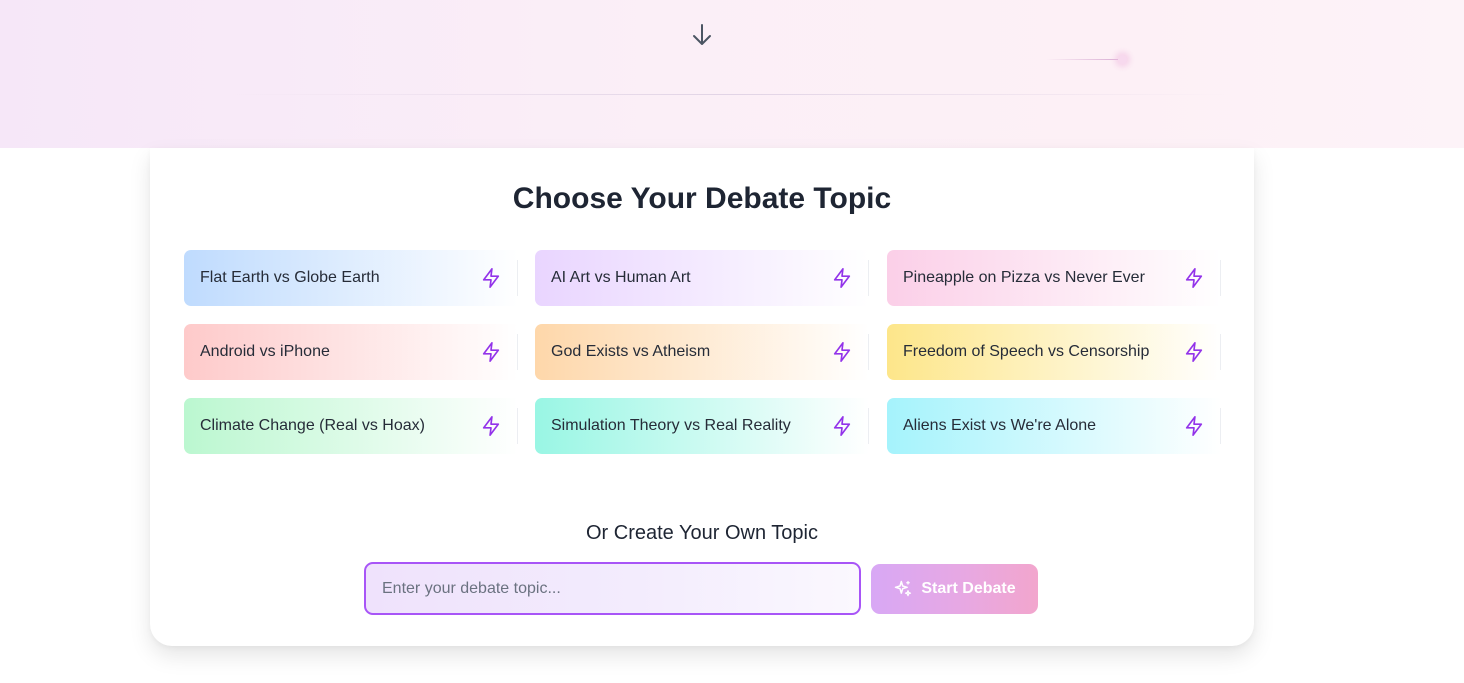 The height and width of the screenshot is (683, 1464). Describe the element at coordinates (968, 588) in the screenshot. I see `start-debate-label: Start Debate` at that location.